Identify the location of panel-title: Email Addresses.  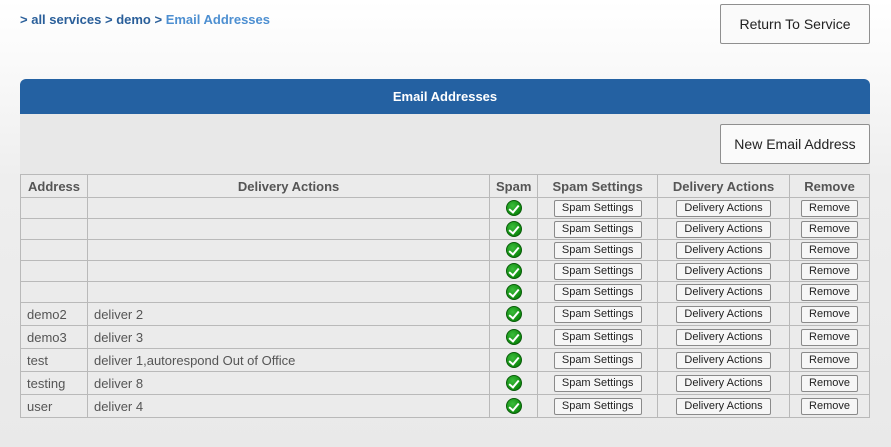
(445, 96).